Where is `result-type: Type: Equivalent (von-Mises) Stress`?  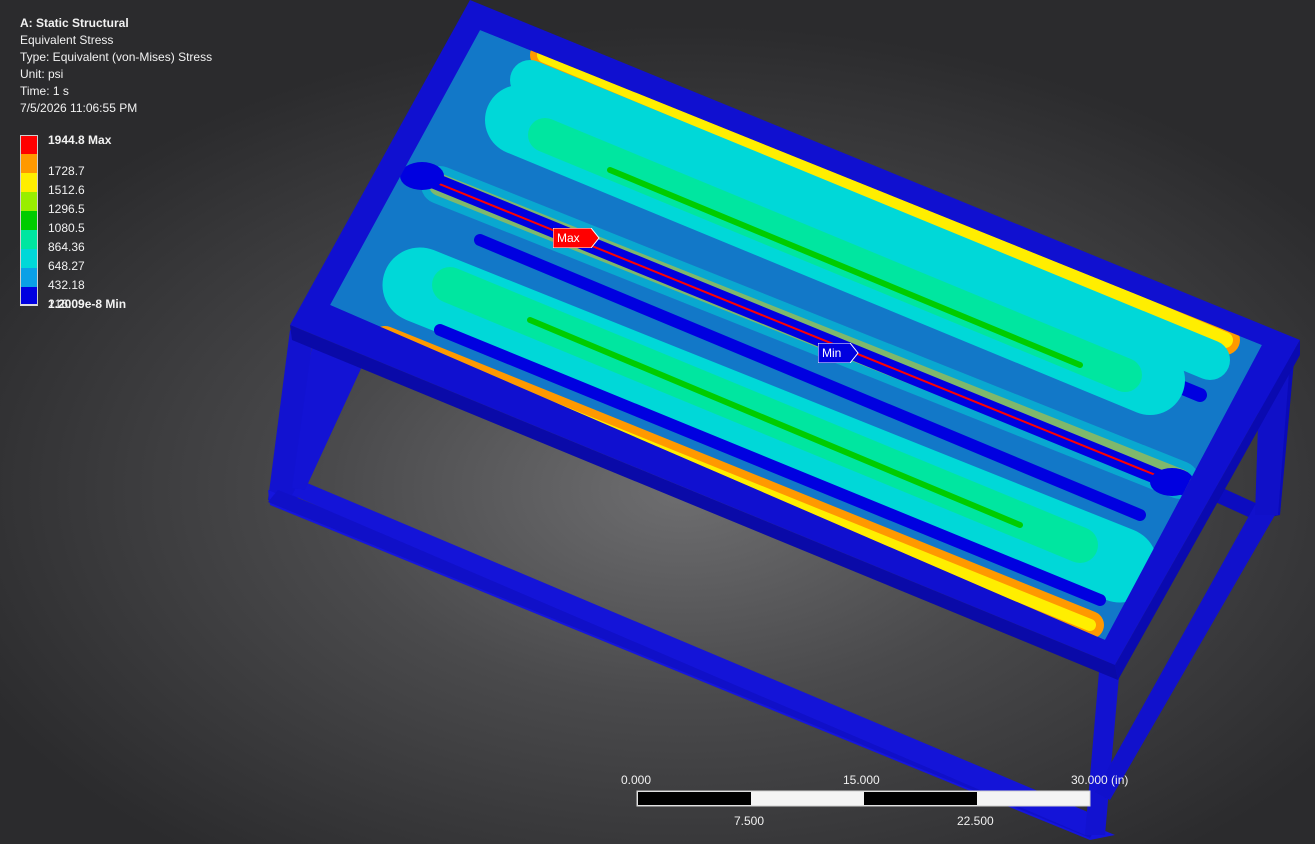 result-type: Type: Equivalent (von-Mises) Stress is located at coordinates (116, 57).